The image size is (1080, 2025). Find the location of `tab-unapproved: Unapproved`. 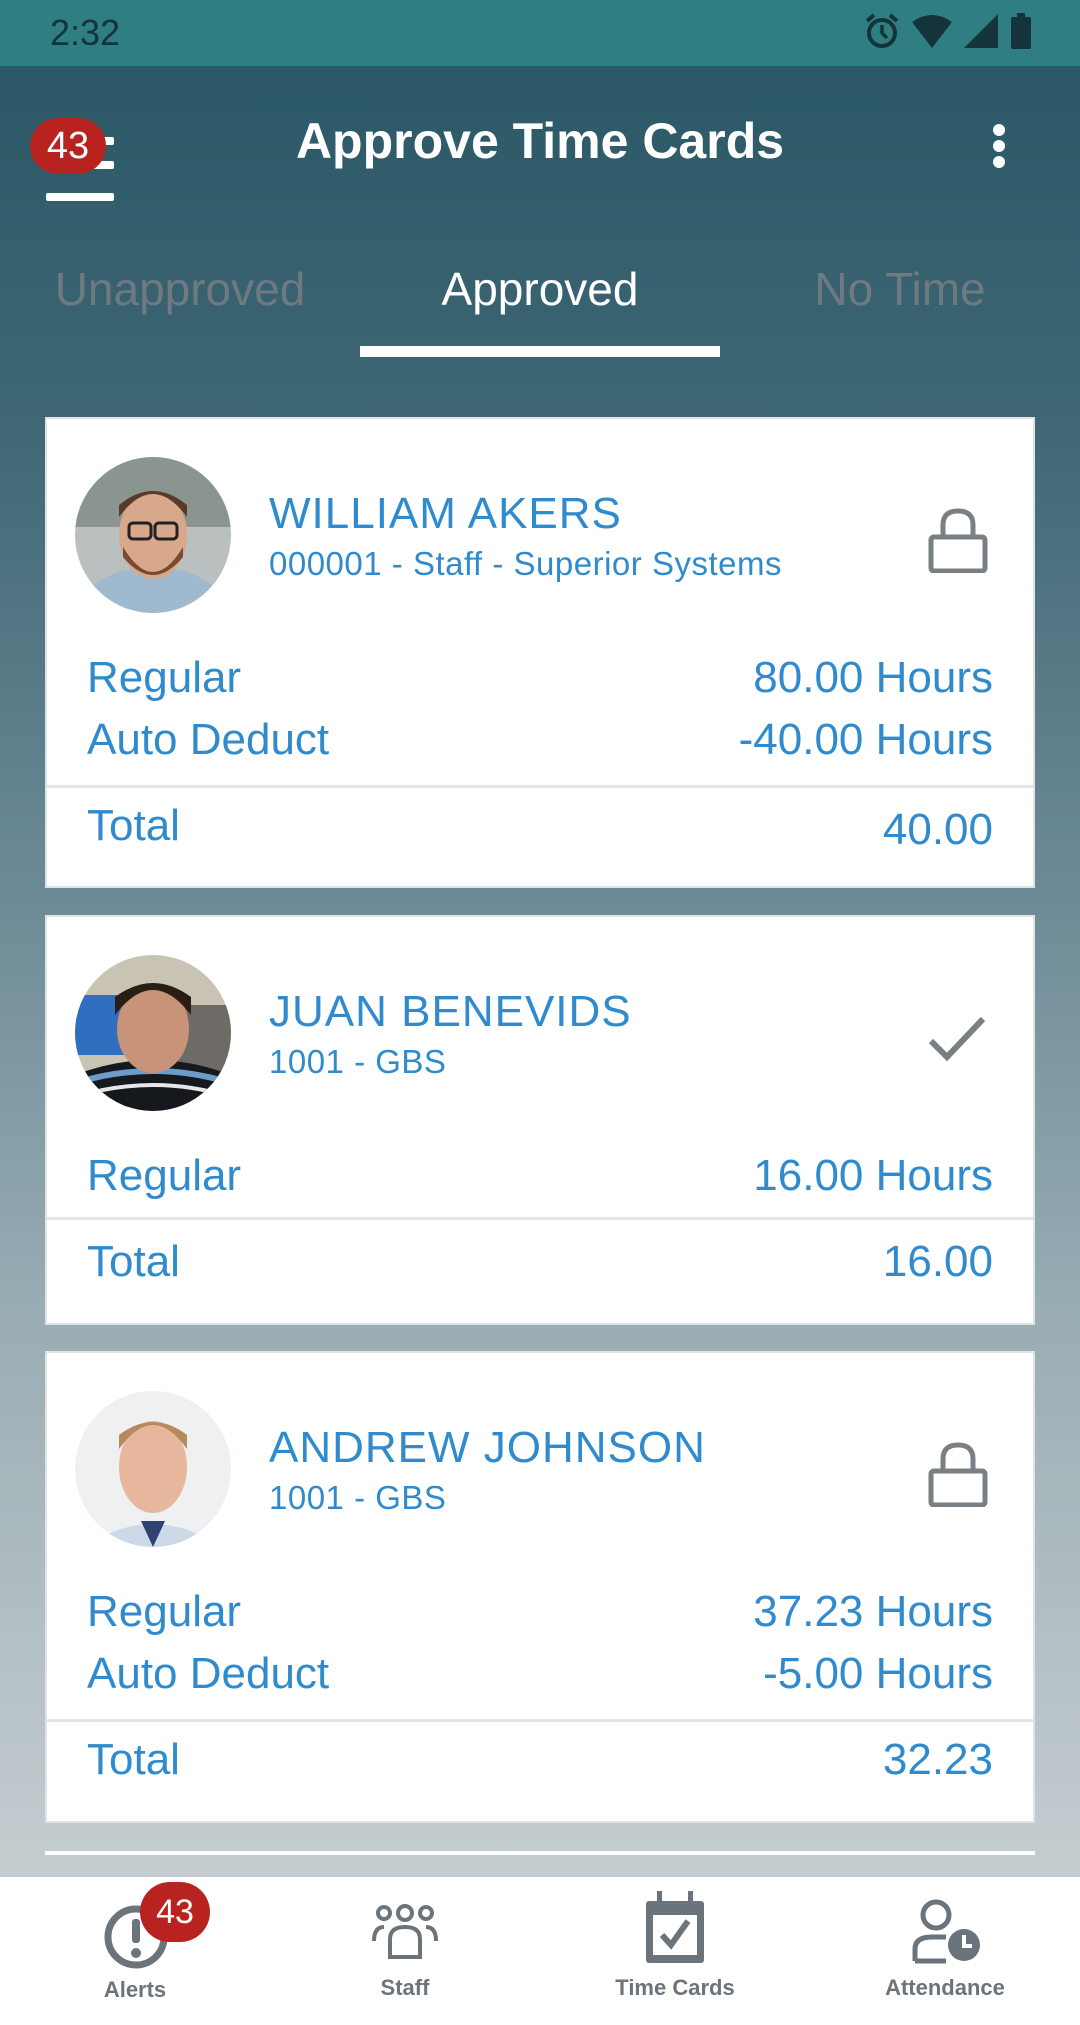

tab-unapproved: Unapproved is located at coordinates (180, 289).